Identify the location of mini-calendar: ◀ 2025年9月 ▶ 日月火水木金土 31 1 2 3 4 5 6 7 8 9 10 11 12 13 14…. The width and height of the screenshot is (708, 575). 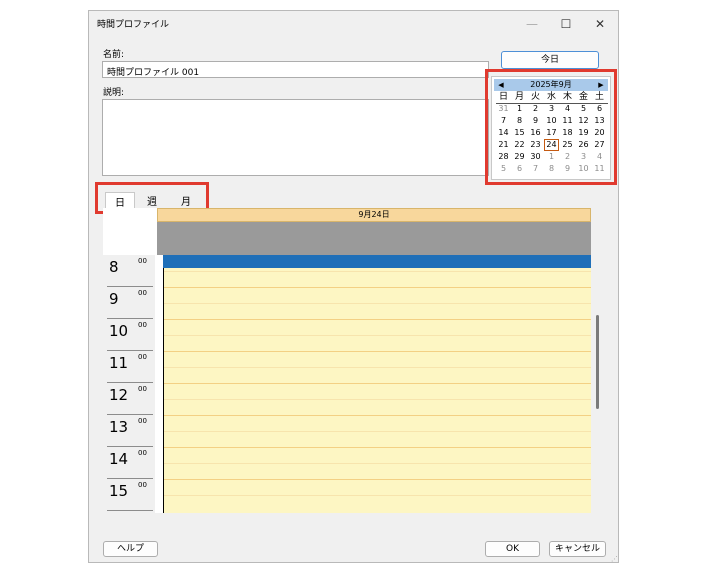
(551, 128).